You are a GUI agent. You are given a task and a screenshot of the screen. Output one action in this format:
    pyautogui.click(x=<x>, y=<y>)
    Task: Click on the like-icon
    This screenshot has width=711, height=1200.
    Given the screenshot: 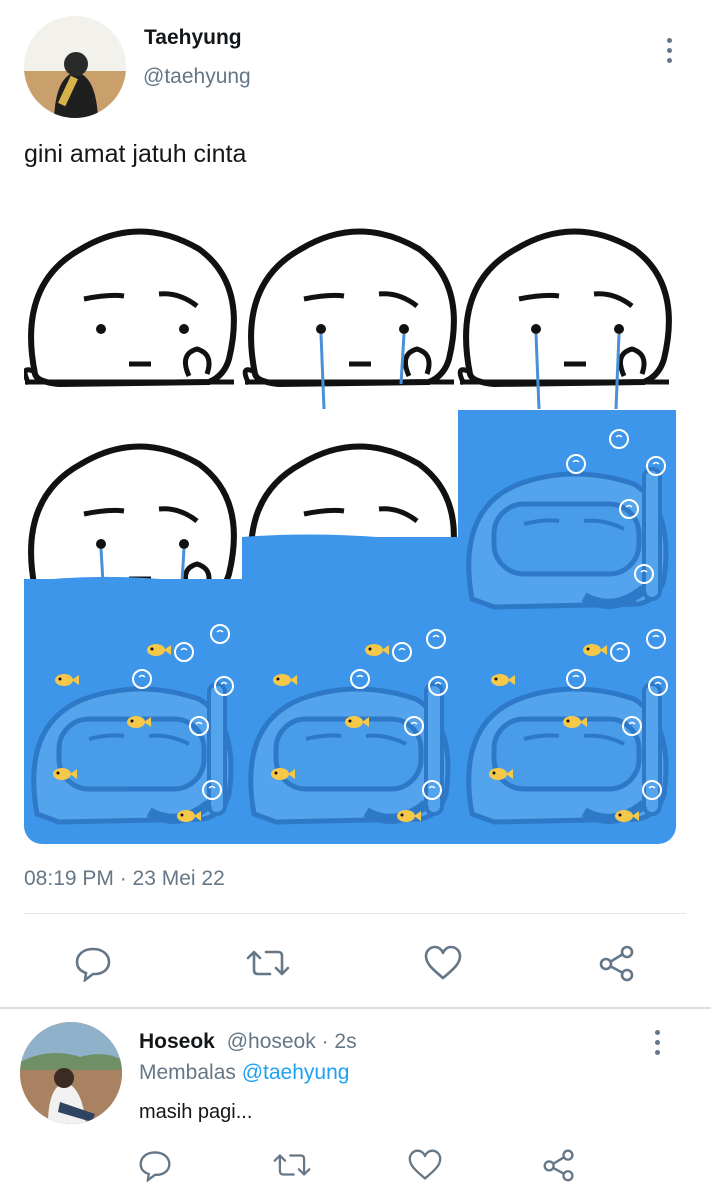 What is the action you would take?
    pyautogui.click(x=443, y=963)
    